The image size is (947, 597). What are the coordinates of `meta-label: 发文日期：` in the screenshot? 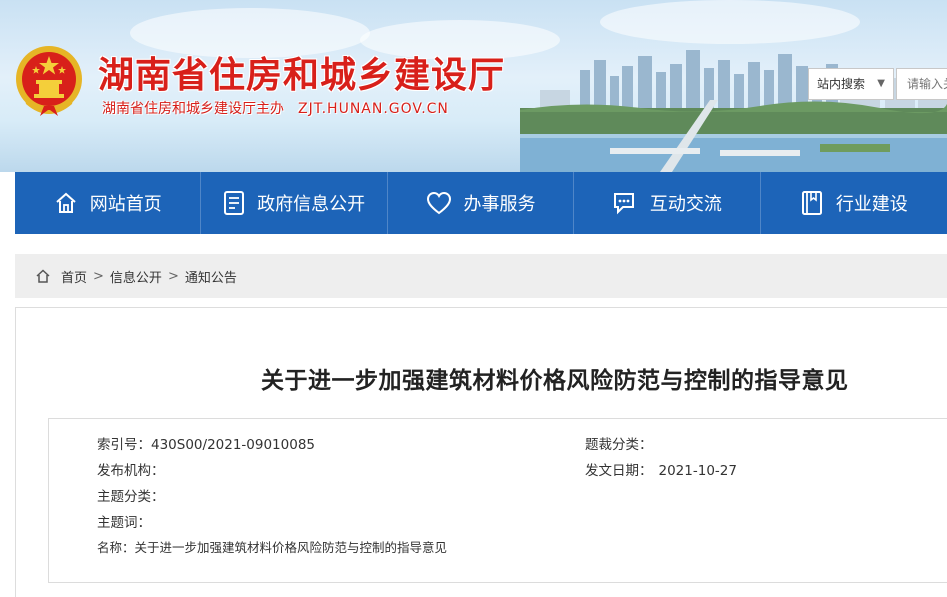 It's located at (619, 471).